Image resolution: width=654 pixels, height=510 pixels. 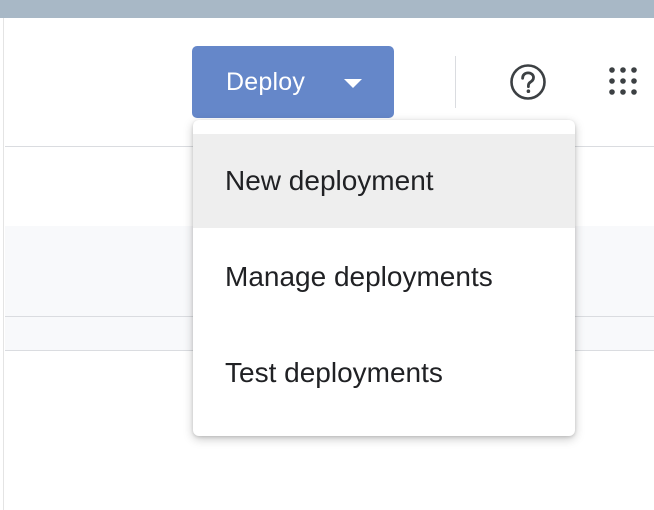 What do you see at coordinates (623, 81) in the screenshot?
I see `apps-grid-icon` at bounding box center [623, 81].